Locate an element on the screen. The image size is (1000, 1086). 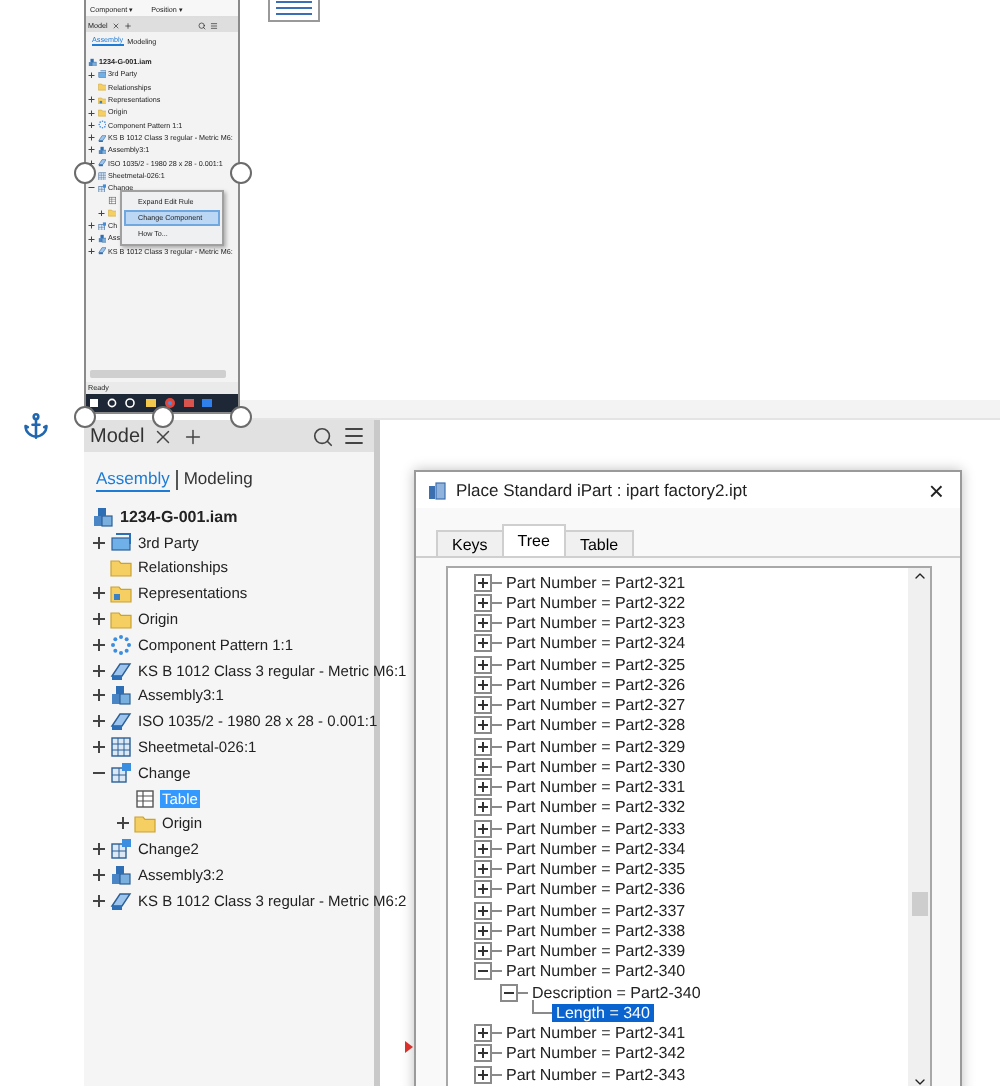
tab: Tree is located at coordinates (533, 540).